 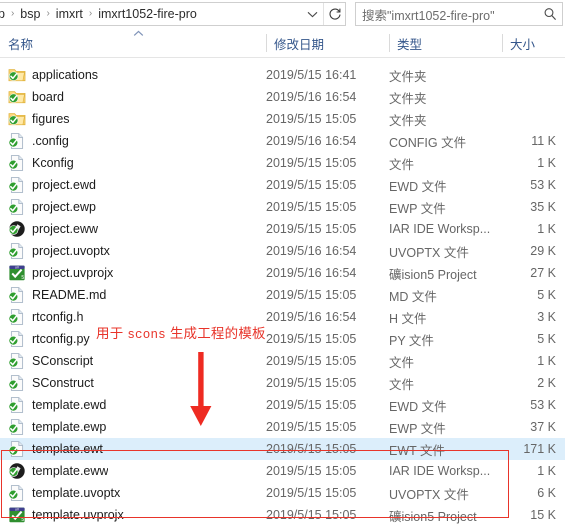 What do you see at coordinates (30, 14) in the screenshot?
I see `breadcrumb-item-1: bsp` at bounding box center [30, 14].